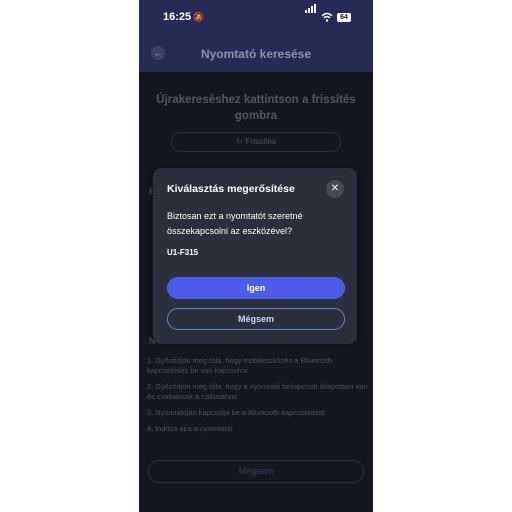  Describe the element at coordinates (335, 189) in the screenshot. I see `close-icon: ✕` at that location.